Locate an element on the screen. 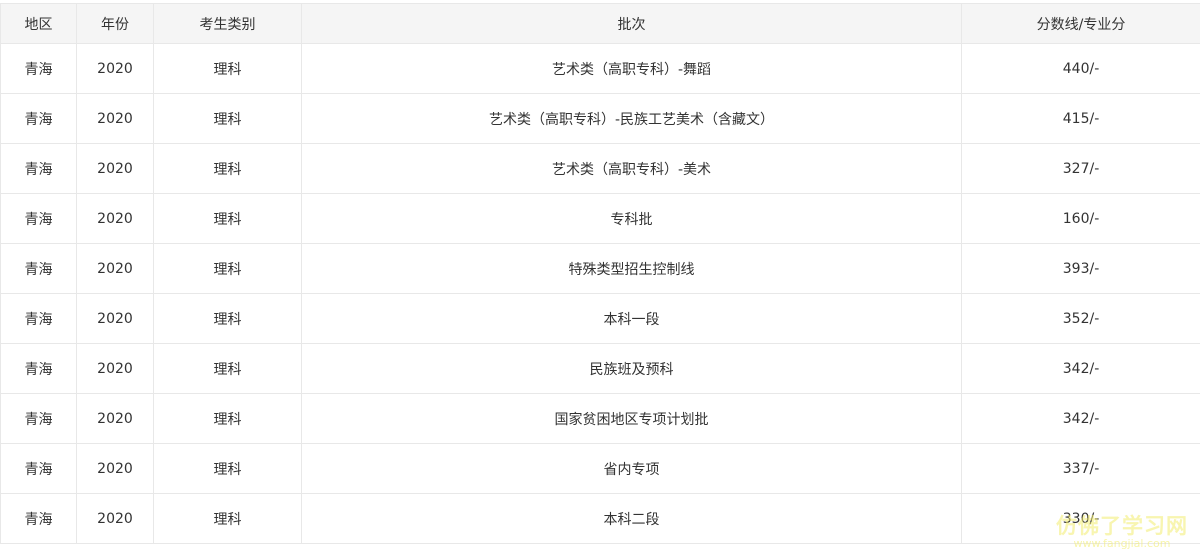  cell-batch: 艺术类（高职专科）-民族工艺美术（含藏文） is located at coordinates (631, 118).